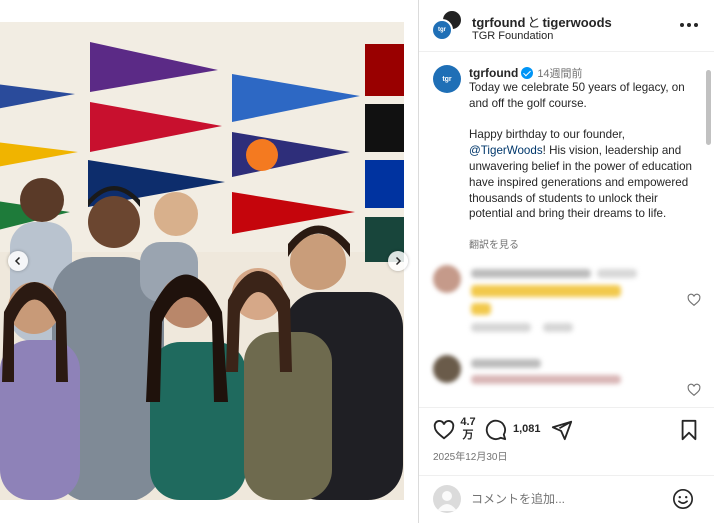 The image size is (714, 523). I want to click on like-count-value: 4.7万, so click(468, 429).